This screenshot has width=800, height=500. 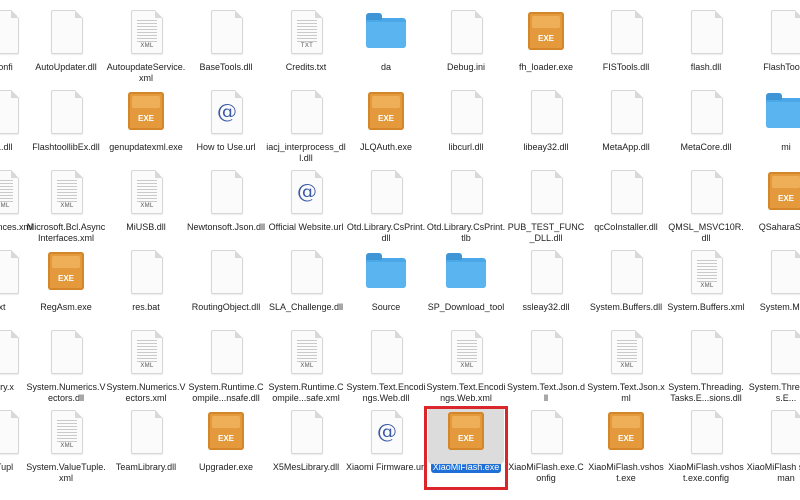 I want to click on file-name-label: Newtonsoft.Json.dll, so click(x=226, y=227).